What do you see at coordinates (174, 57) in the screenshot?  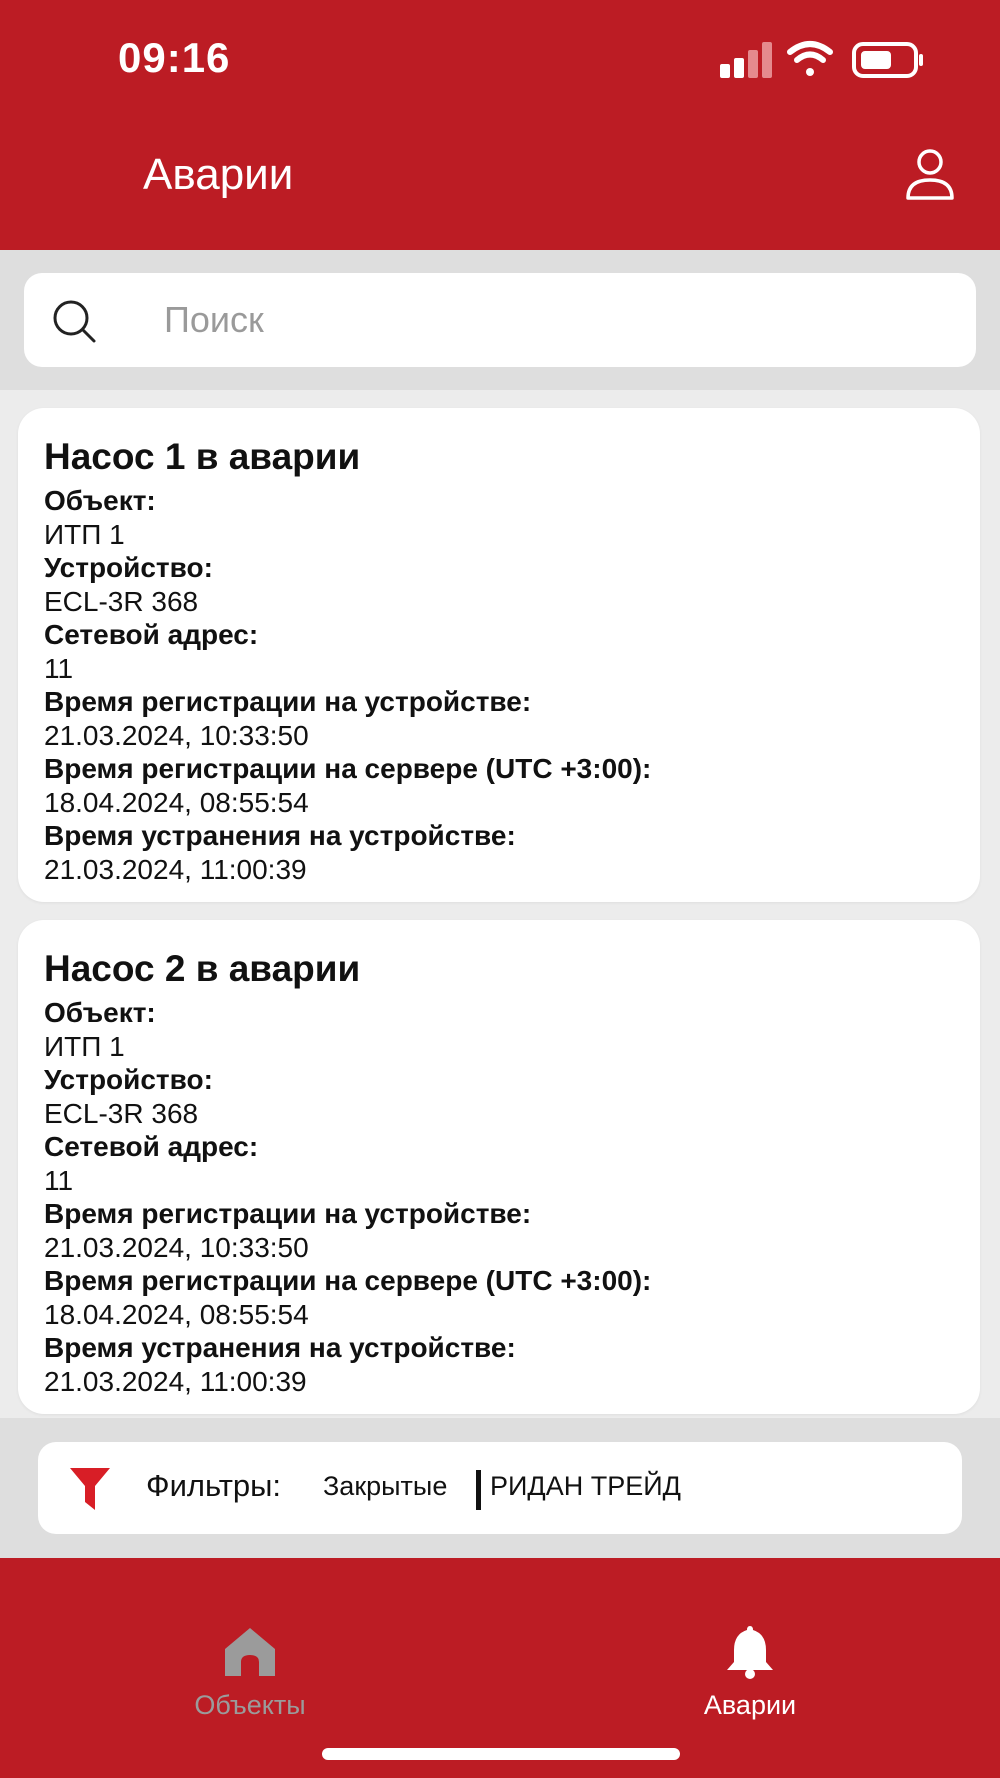 I see `status-time: 09:16` at bounding box center [174, 57].